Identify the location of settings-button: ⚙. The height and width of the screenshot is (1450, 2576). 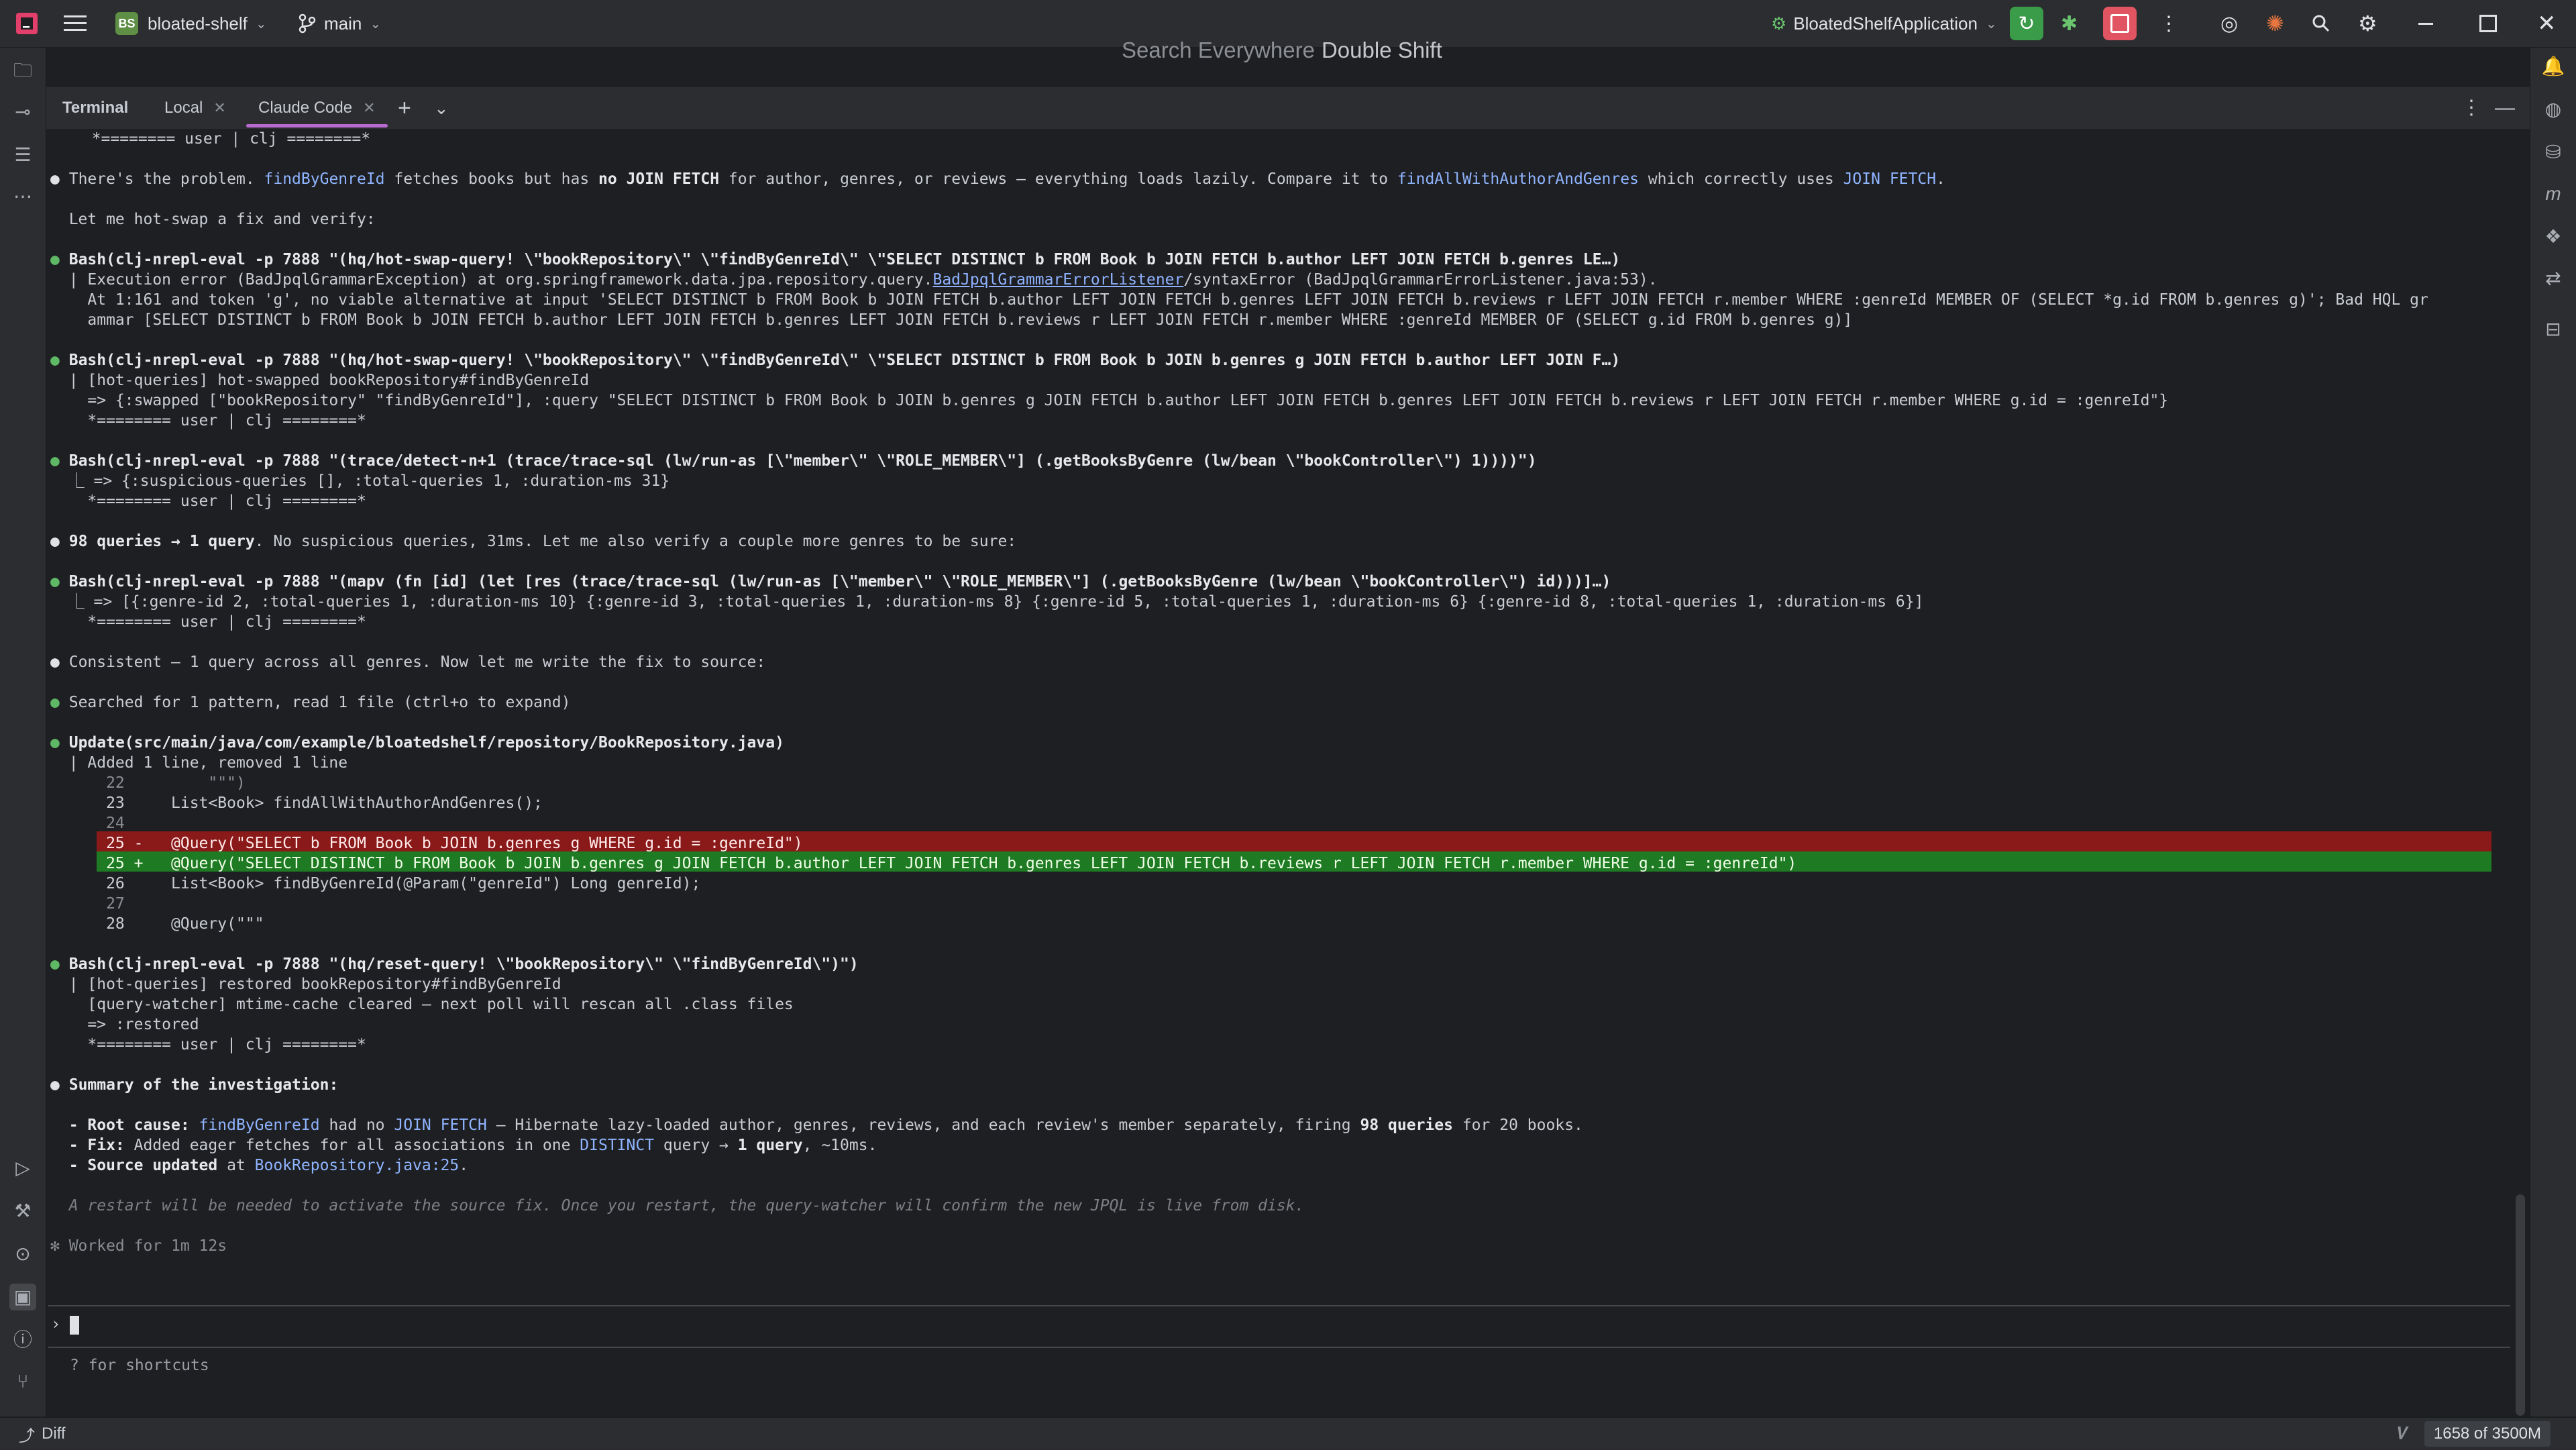
(2367, 23).